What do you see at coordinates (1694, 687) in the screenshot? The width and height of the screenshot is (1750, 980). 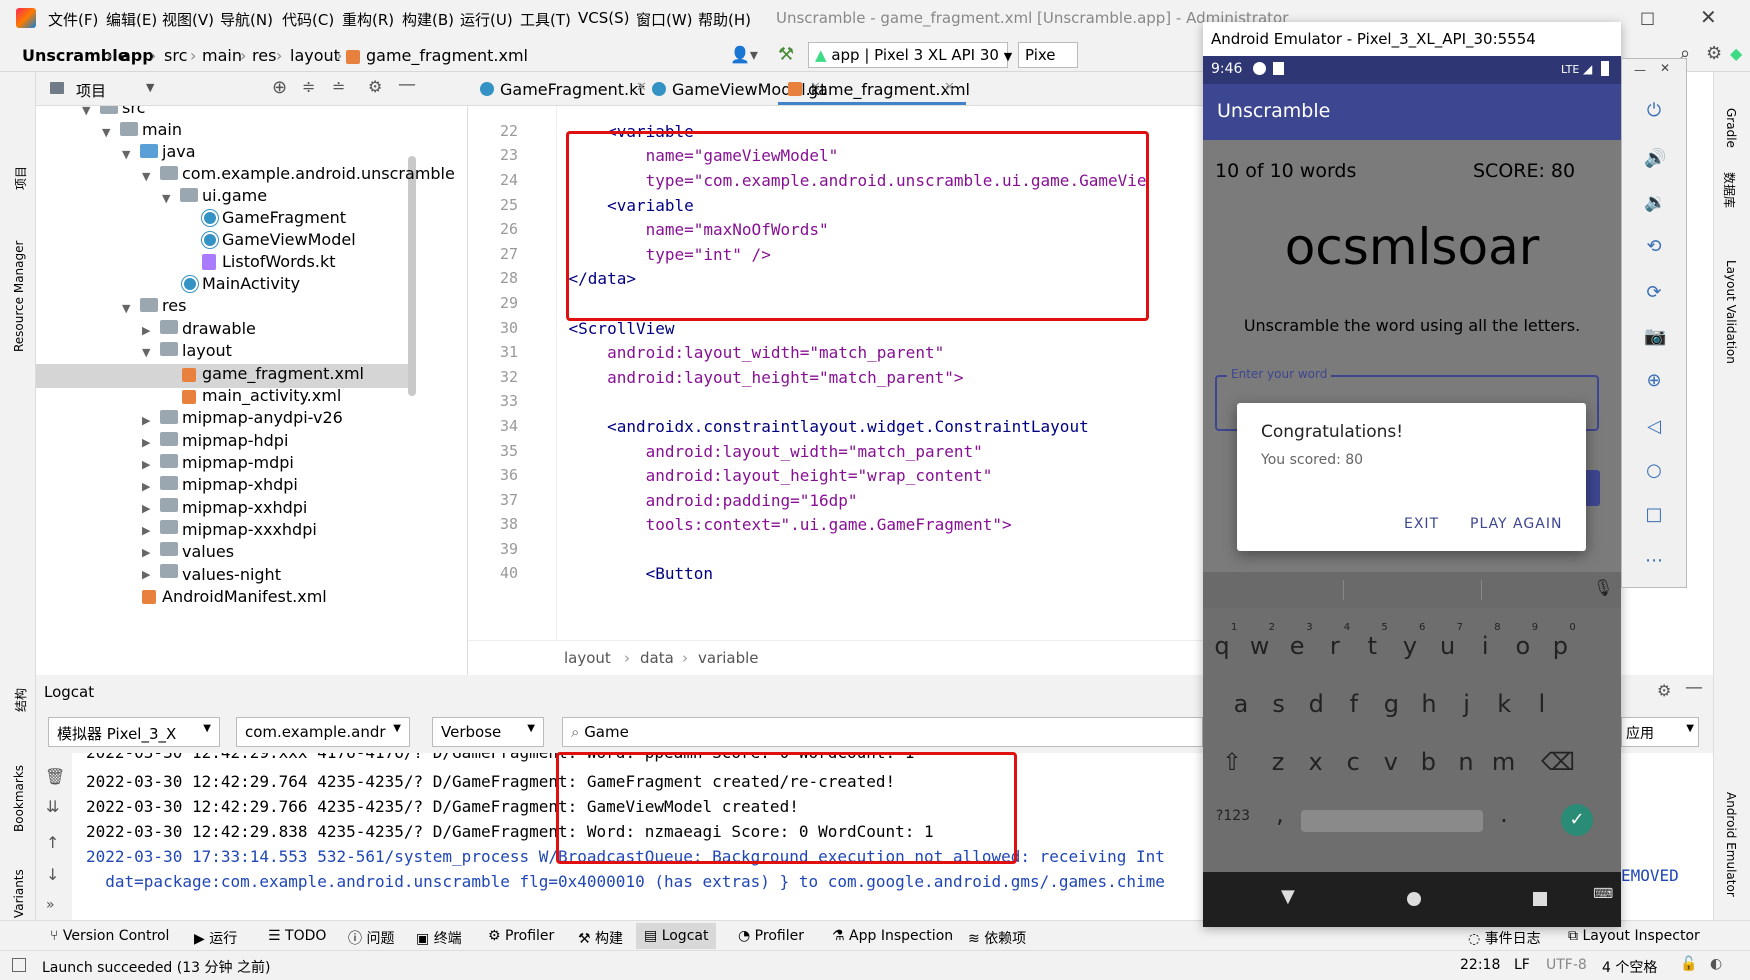 I see `hide-icon: —` at bounding box center [1694, 687].